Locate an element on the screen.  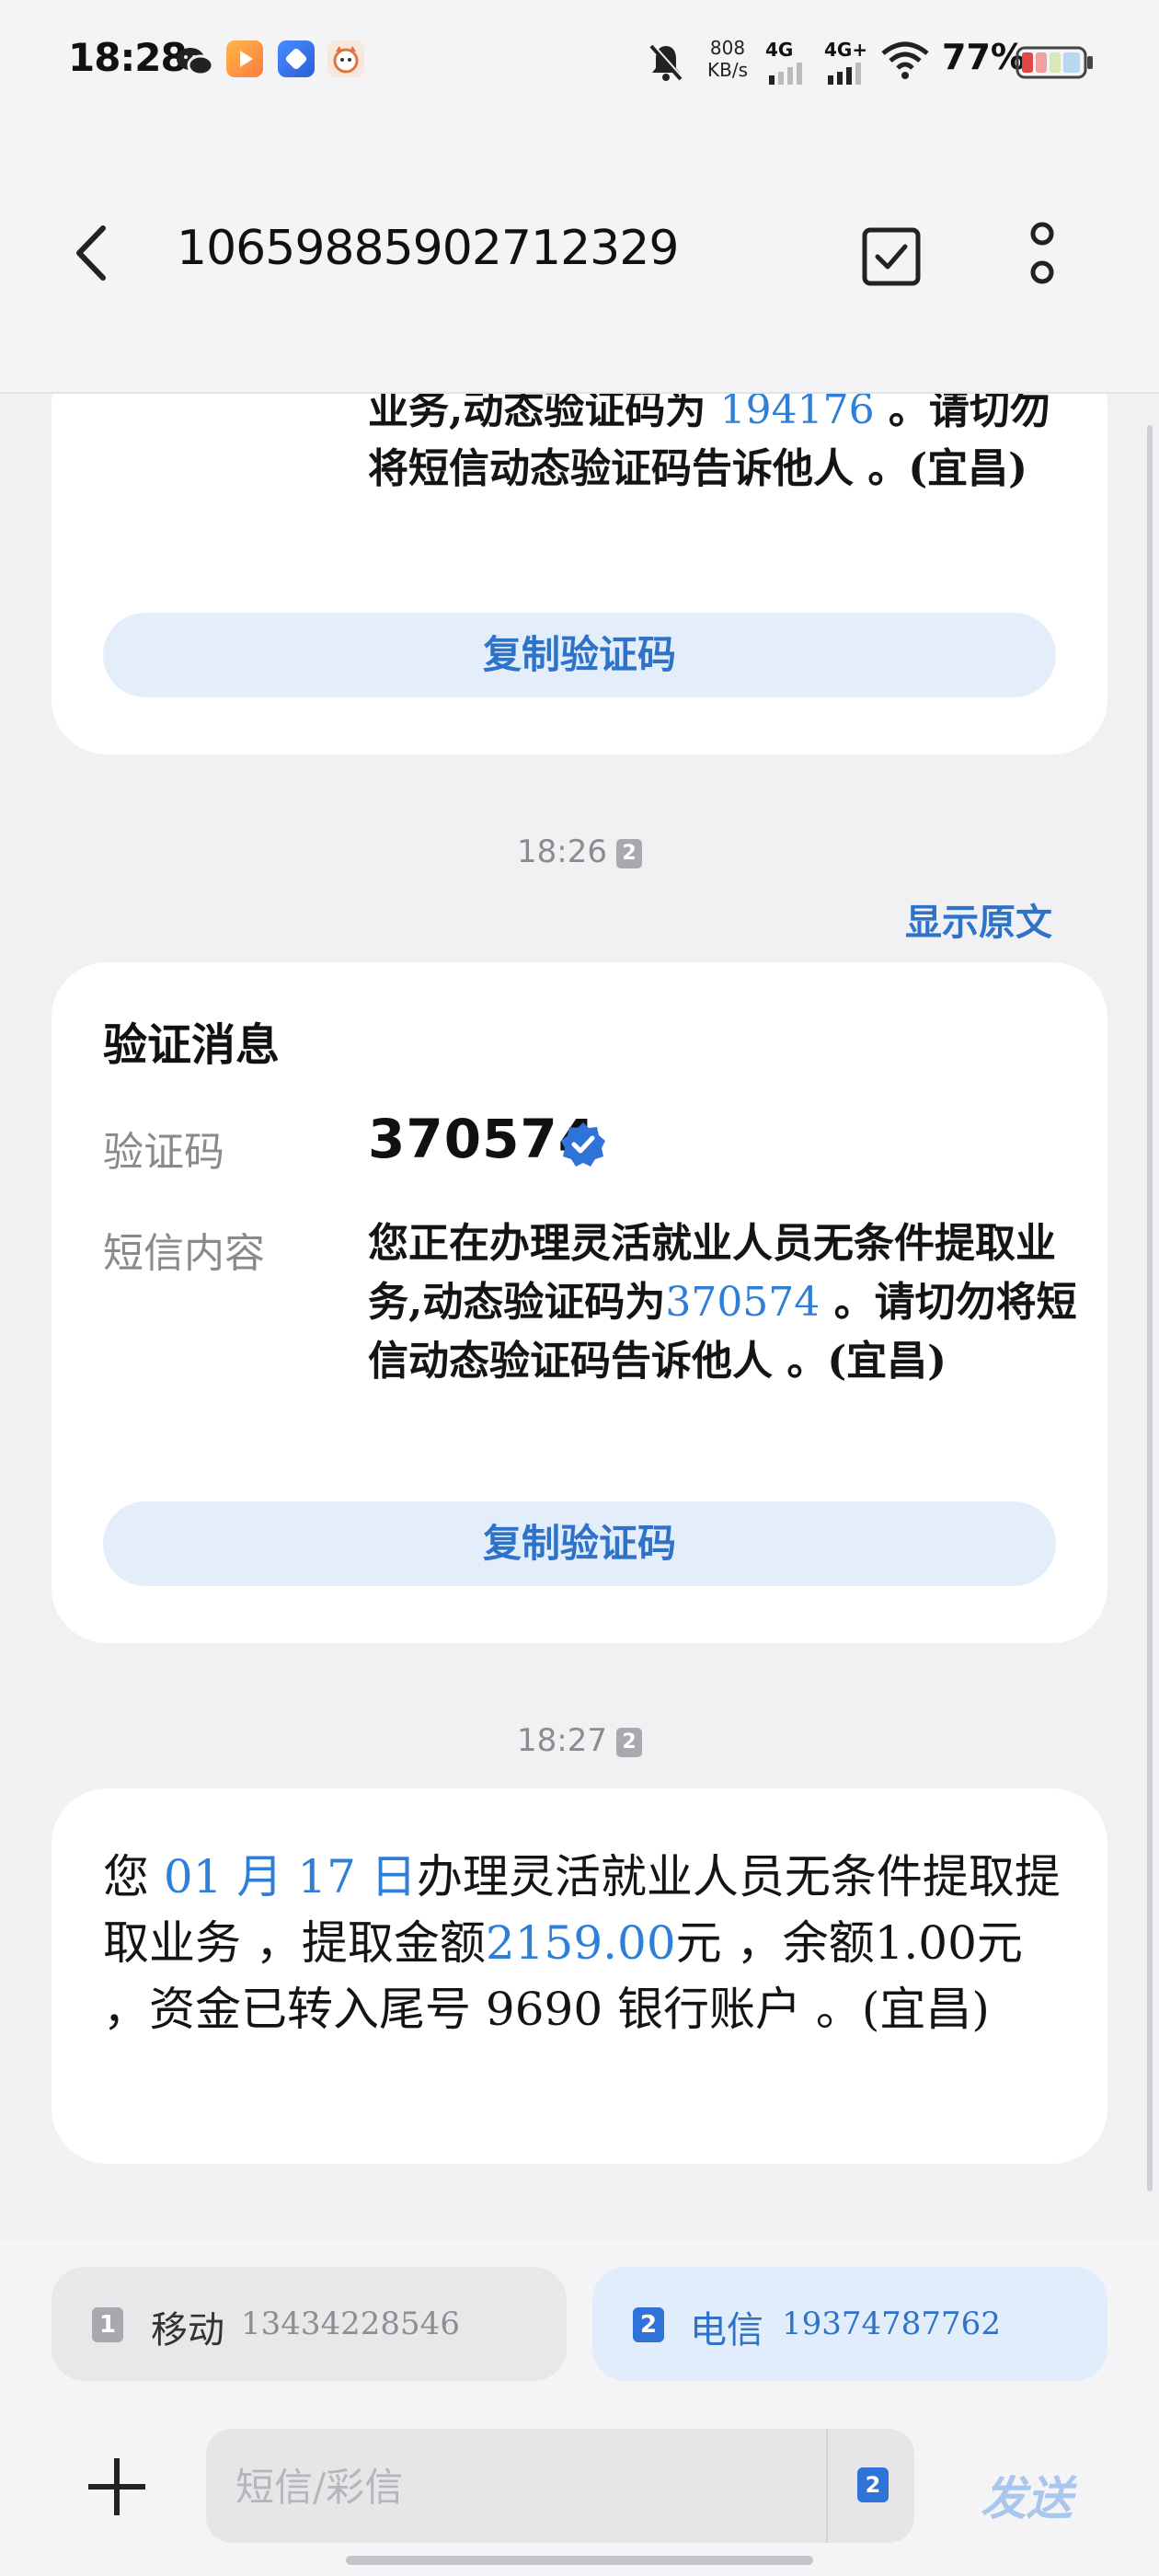
mute-icon is located at coordinates (666, 64).